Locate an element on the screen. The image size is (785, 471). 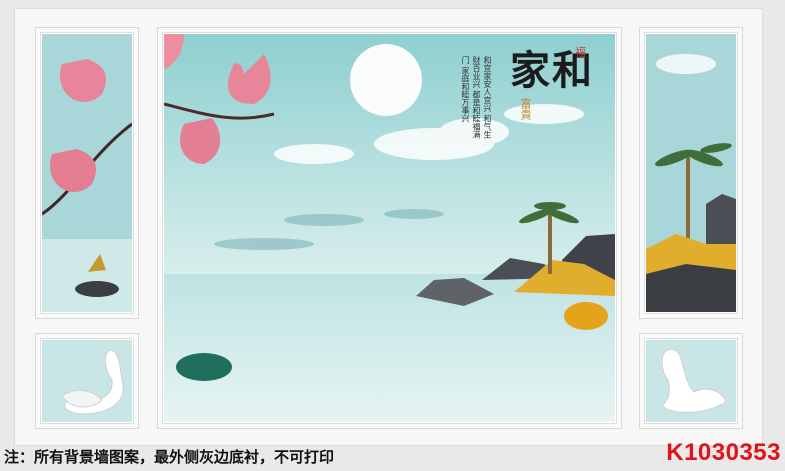
right-bottom-panel is located at coordinates (691, 381).